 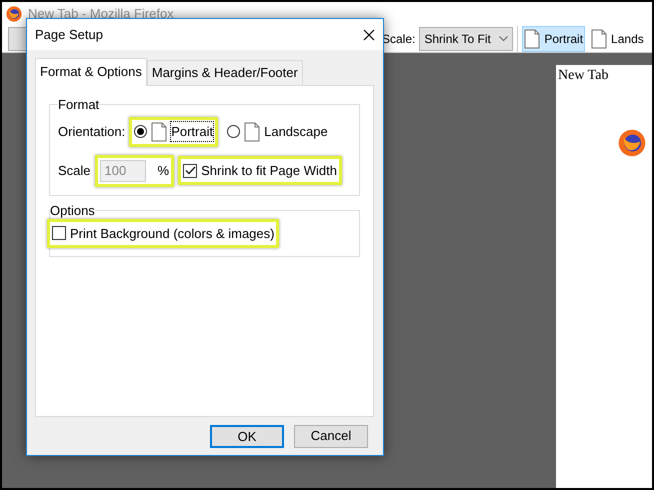 What do you see at coordinates (399, 39) in the screenshot?
I see `scale-label: Scale:` at bounding box center [399, 39].